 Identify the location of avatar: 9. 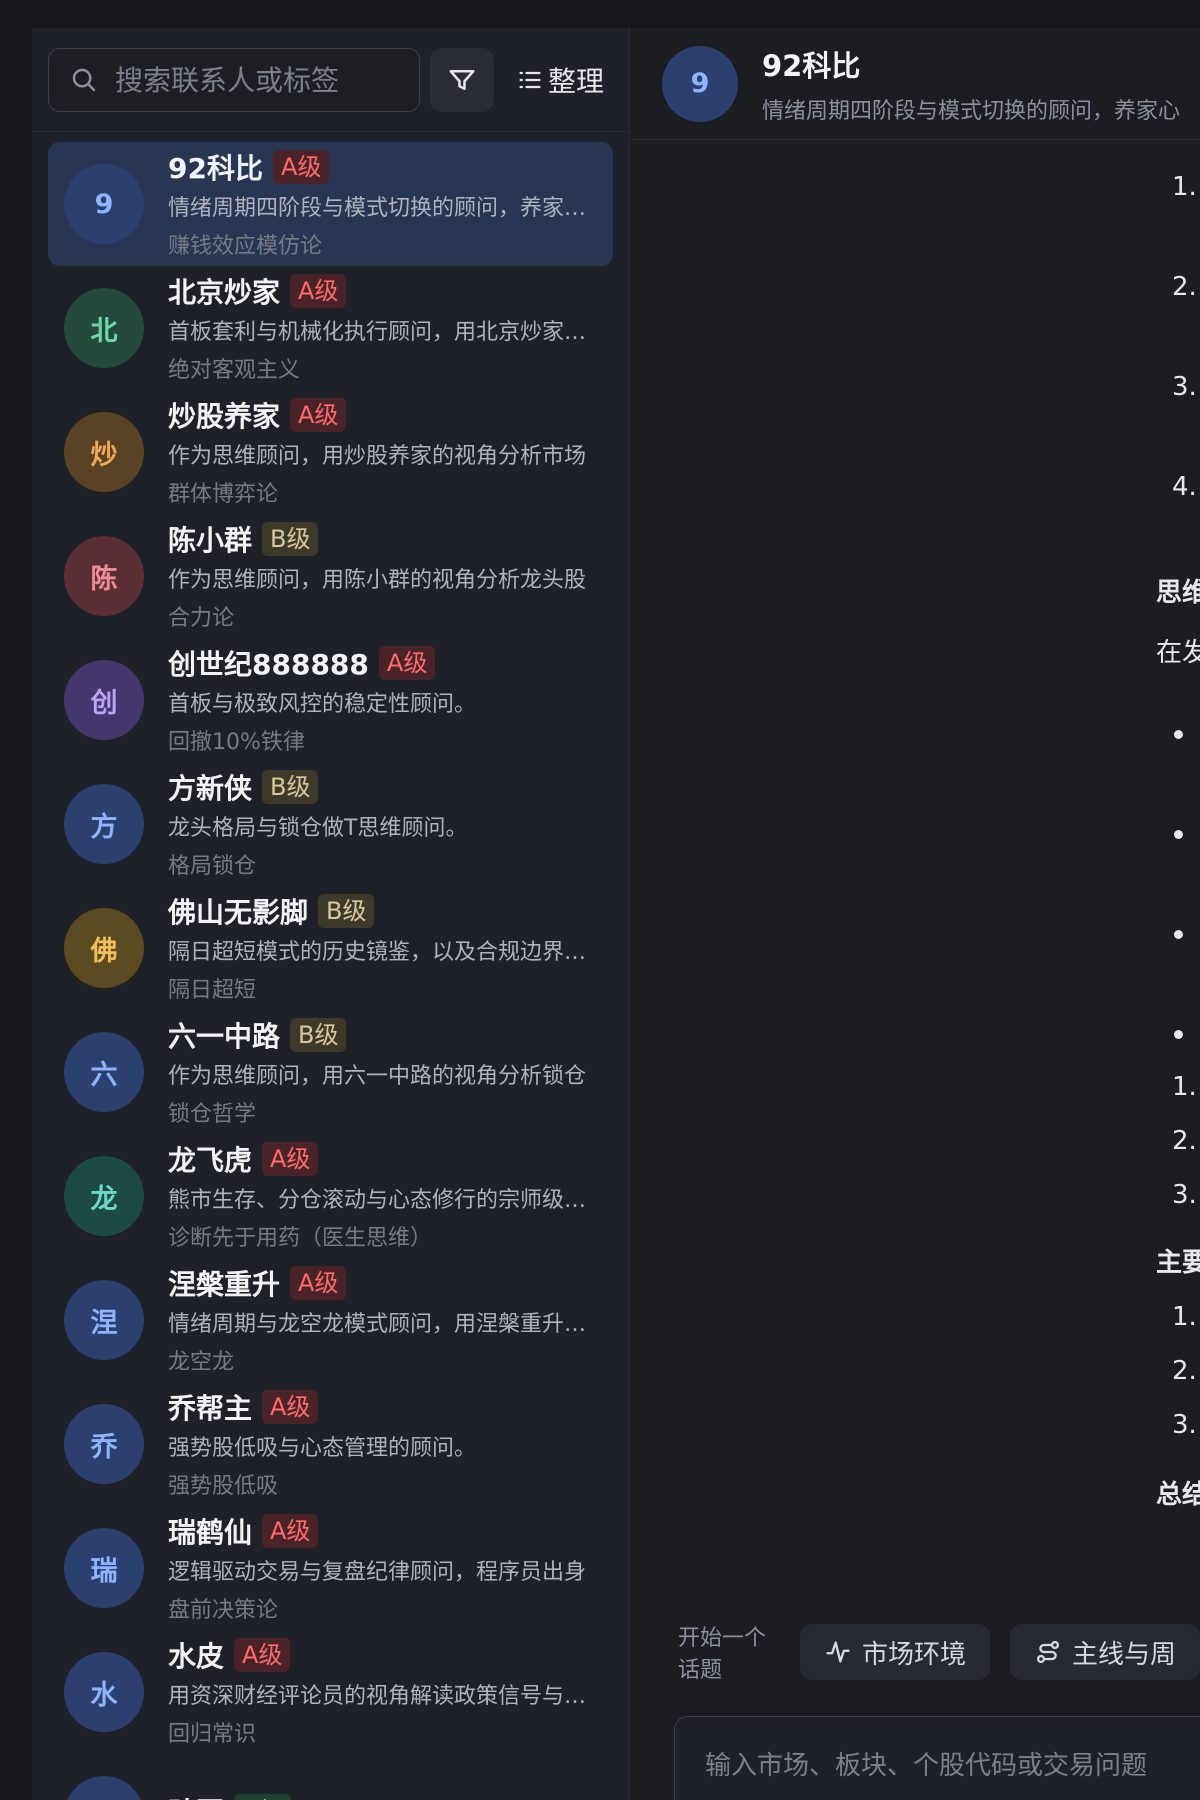
(104, 204).